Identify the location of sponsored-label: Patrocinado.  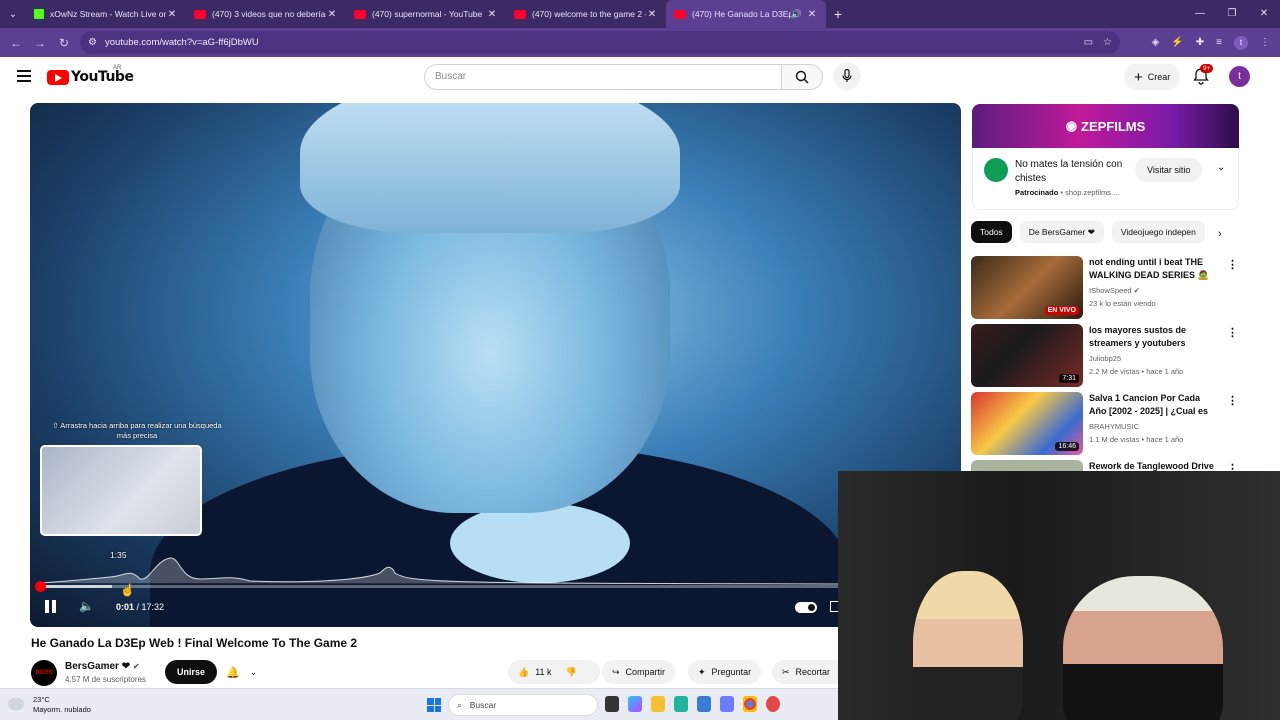
(1037, 192).